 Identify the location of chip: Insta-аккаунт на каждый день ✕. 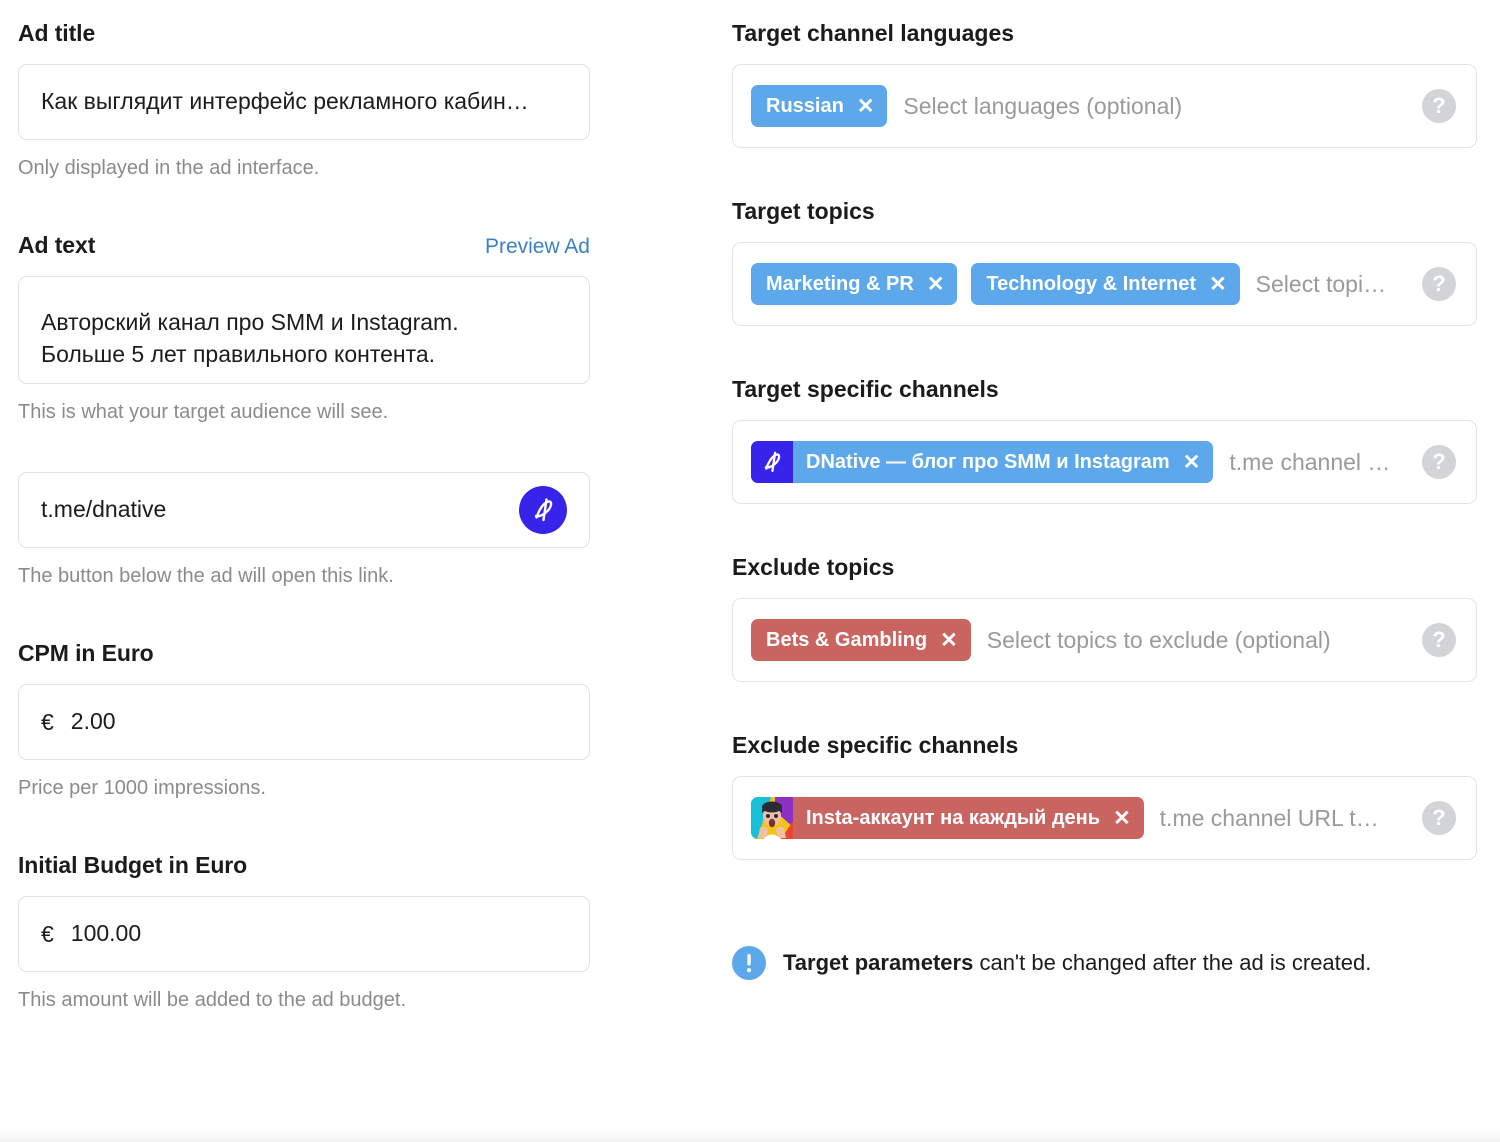
(947, 818).